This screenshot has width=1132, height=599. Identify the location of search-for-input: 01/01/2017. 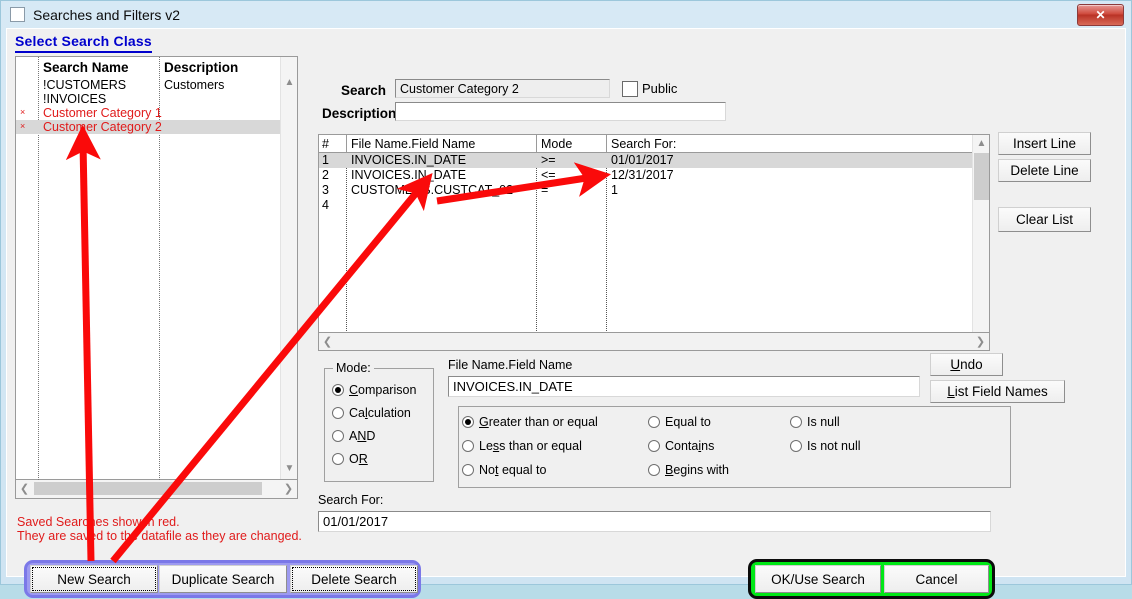
(654, 521).